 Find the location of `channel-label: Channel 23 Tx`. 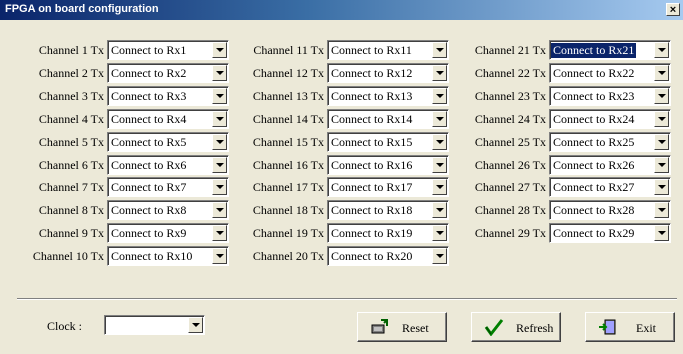

channel-label: Channel 23 Tx is located at coordinates (510, 96).